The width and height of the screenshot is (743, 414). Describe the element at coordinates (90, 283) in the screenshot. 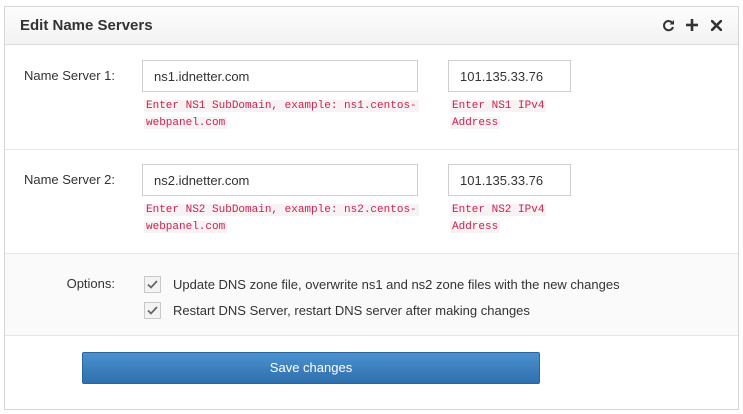

I see `options-label: Options:` at that location.